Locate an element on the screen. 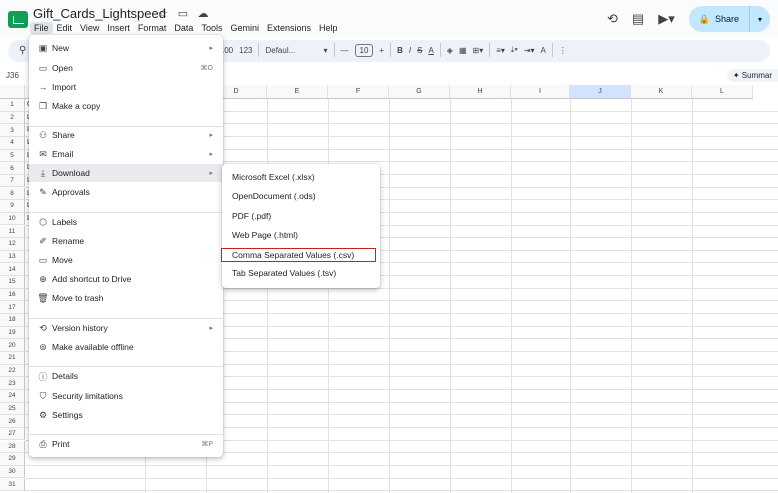  row-header: 1 is located at coordinates (12, 105).